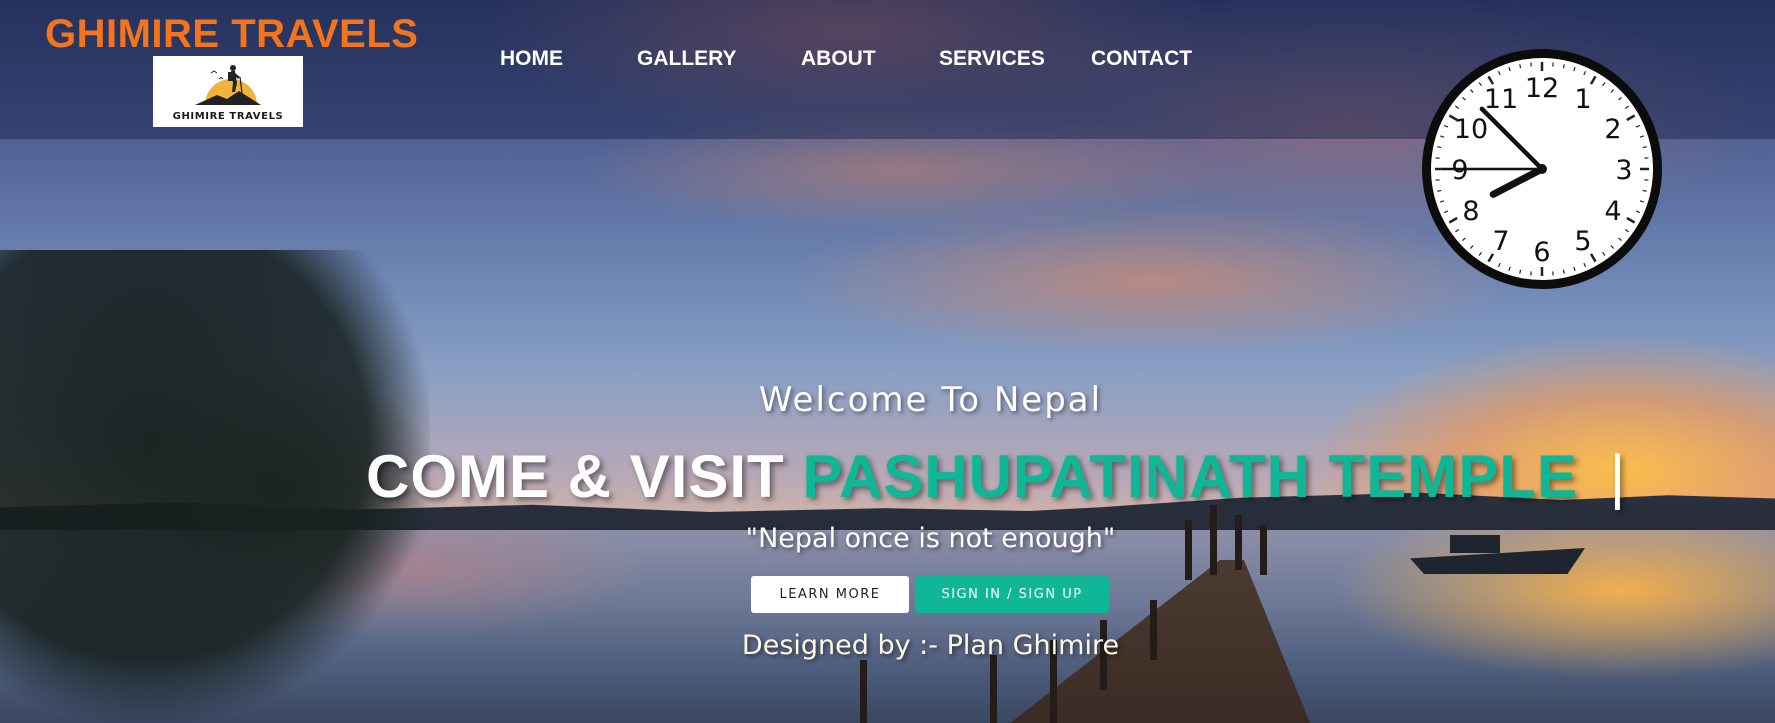 This screenshot has height=723, width=1775. I want to click on hero-headline: COME & VISIT PASHUPATINATH TEMPLE |, so click(996, 476).